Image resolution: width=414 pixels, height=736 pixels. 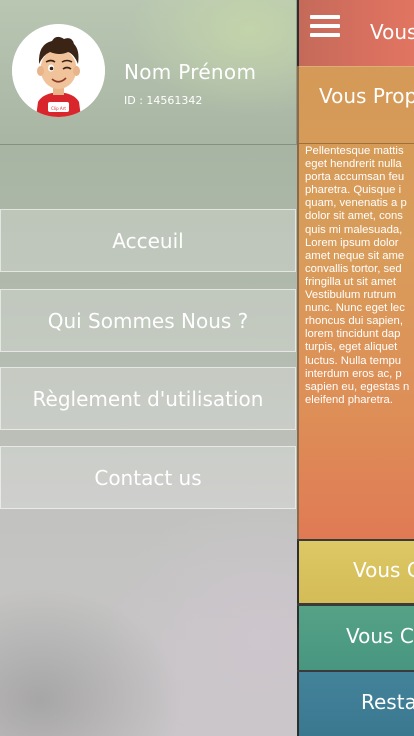 I want to click on text-line: convallis tortor, sed, so click(x=353, y=268).